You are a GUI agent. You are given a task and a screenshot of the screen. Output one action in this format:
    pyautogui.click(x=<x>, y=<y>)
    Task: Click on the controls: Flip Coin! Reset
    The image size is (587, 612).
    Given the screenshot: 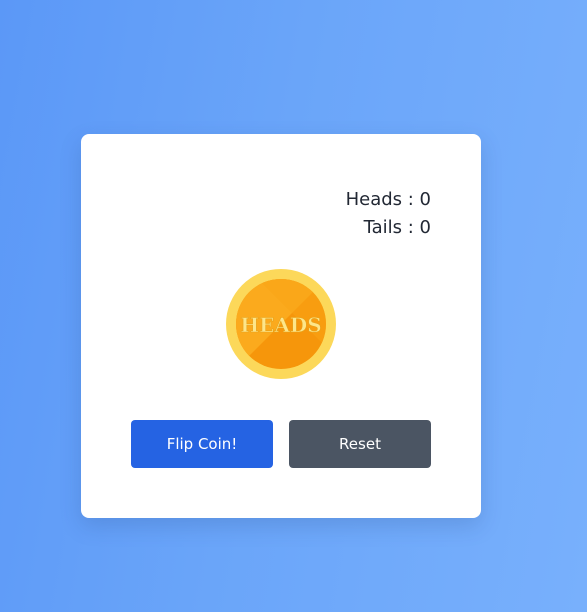 What is the action you would take?
    pyautogui.click(x=281, y=444)
    